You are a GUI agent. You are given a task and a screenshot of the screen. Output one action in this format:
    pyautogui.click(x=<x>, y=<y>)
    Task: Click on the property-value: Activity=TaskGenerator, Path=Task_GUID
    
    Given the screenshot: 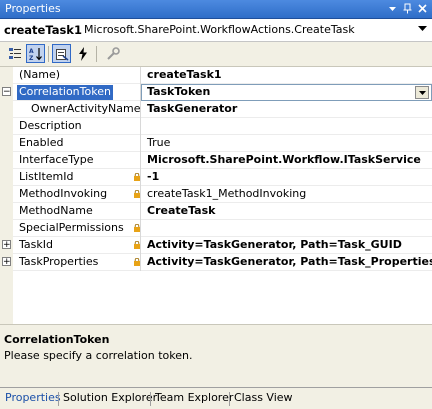 What is the action you would take?
    pyautogui.click(x=274, y=244)
    